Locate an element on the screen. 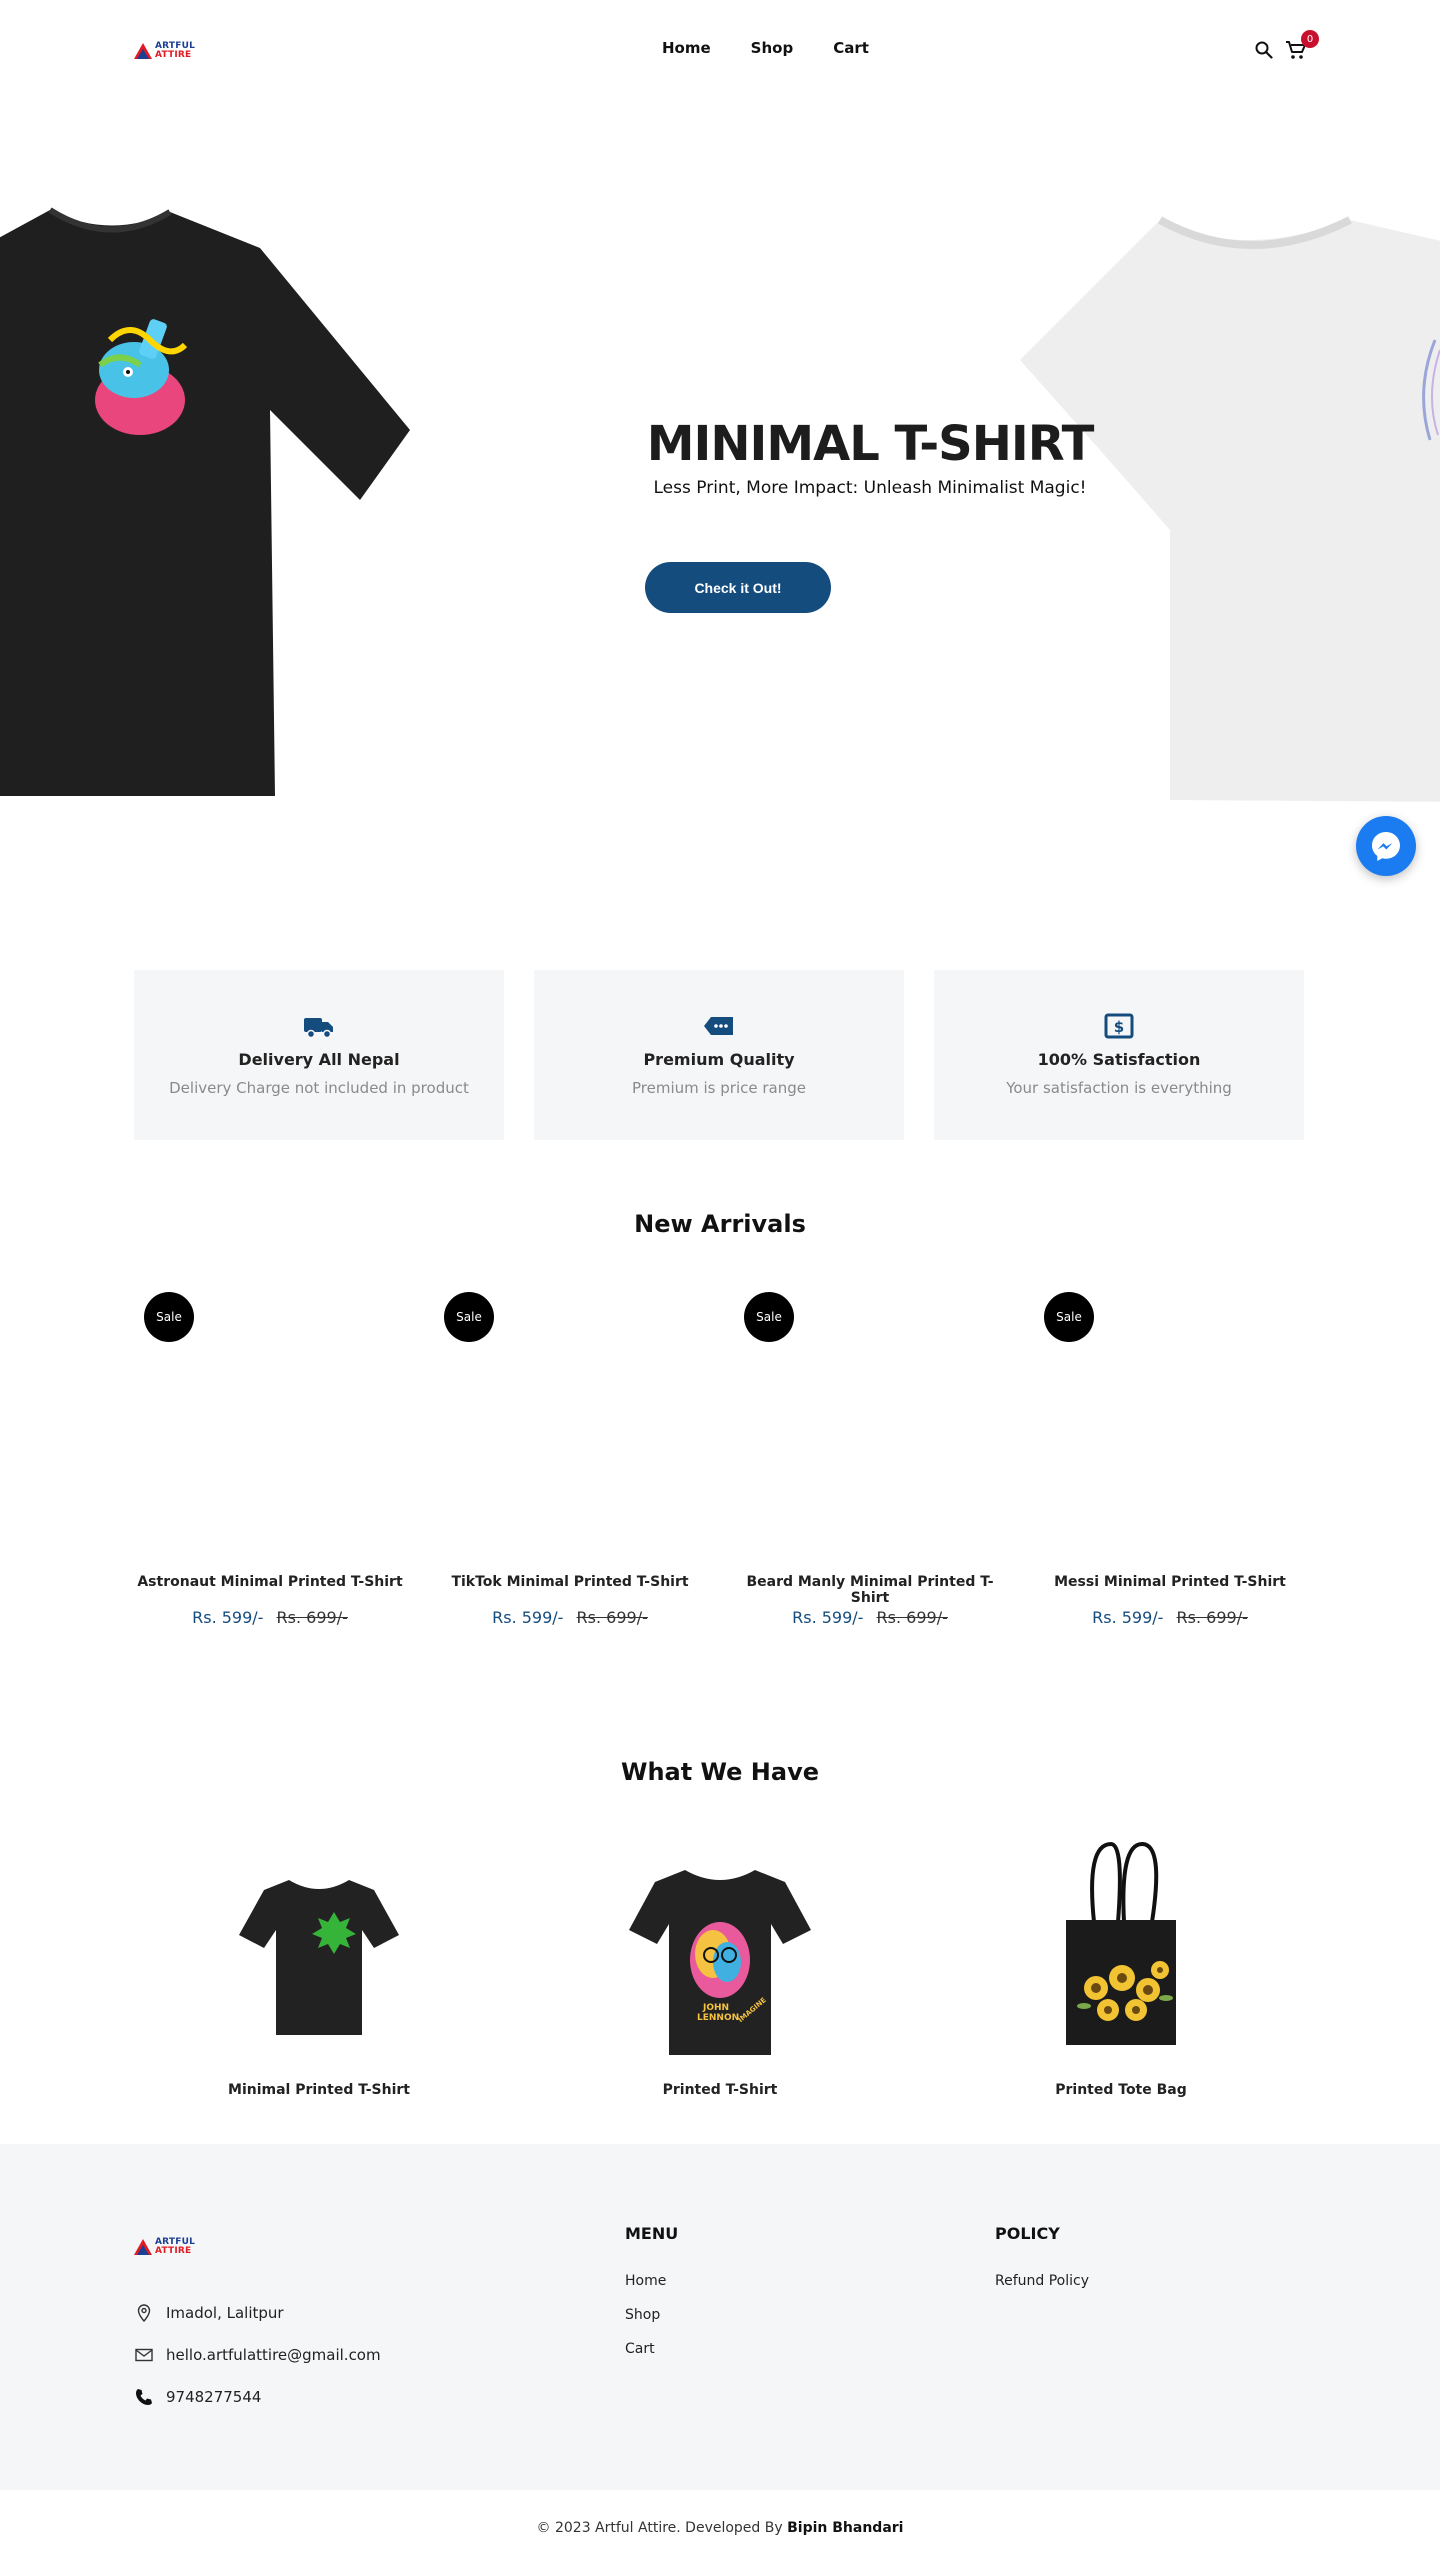 The height and width of the screenshot is (2566, 1440). location-pin-icon is located at coordinates (144, 2313).